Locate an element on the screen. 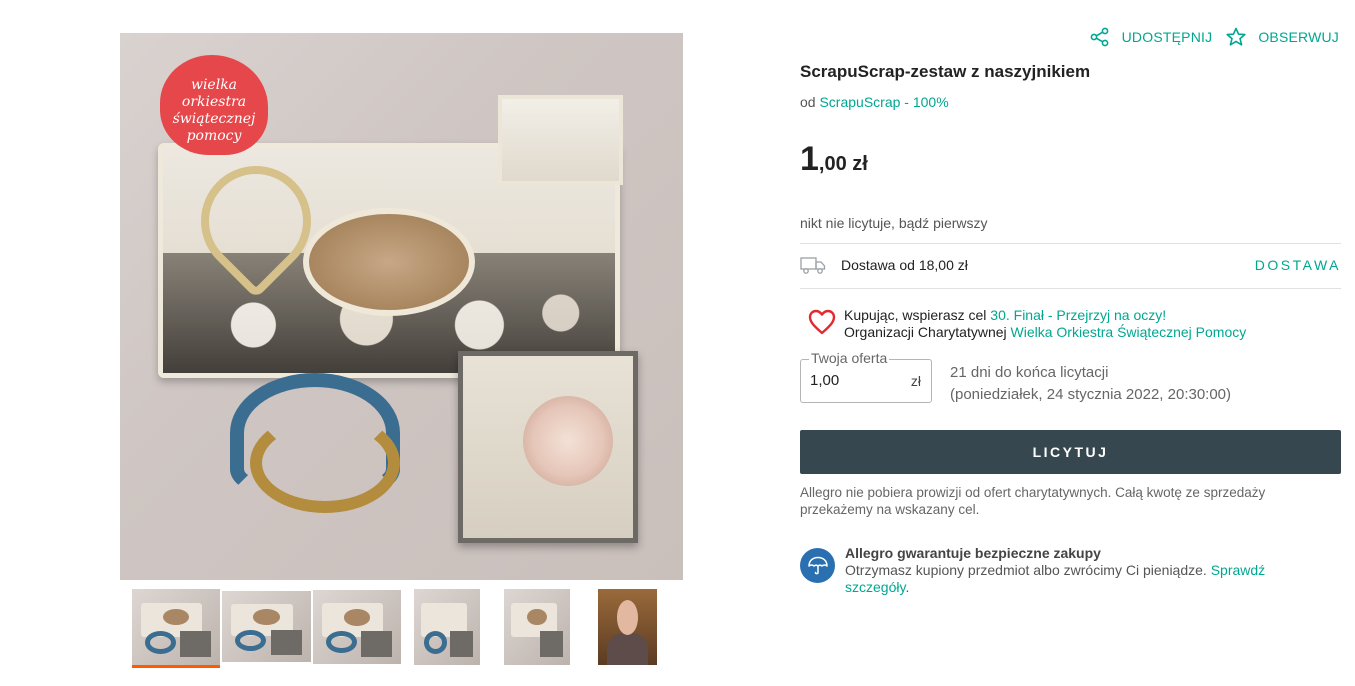 Image resolution: width=1355 pixels, height=686 pixels. charity-heart-icon is located at coordinates (822, 322).